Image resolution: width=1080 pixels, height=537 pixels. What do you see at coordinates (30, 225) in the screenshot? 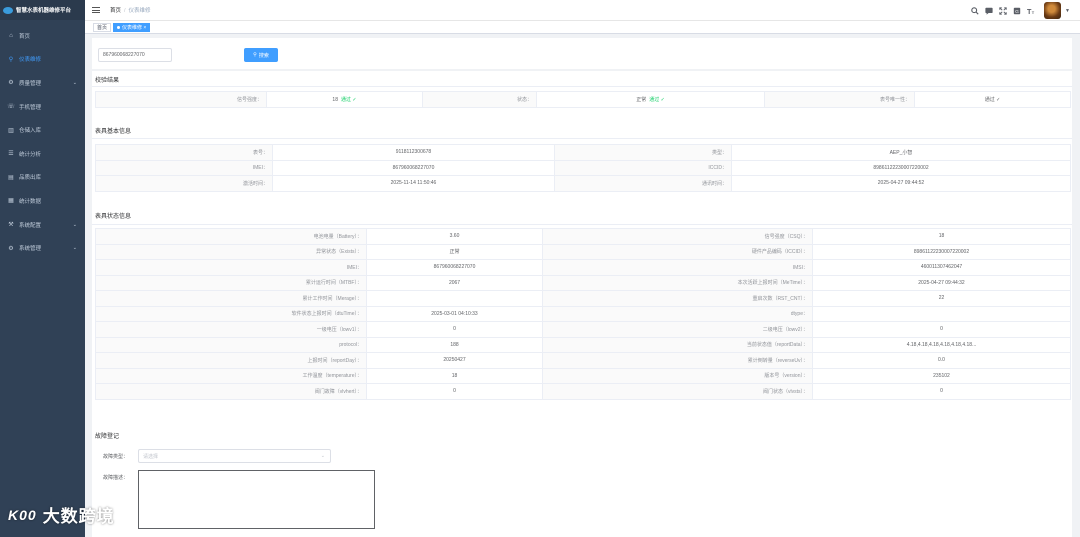
I see `sidebar-item-label: 系统配置` at bounding box center [30, 225].